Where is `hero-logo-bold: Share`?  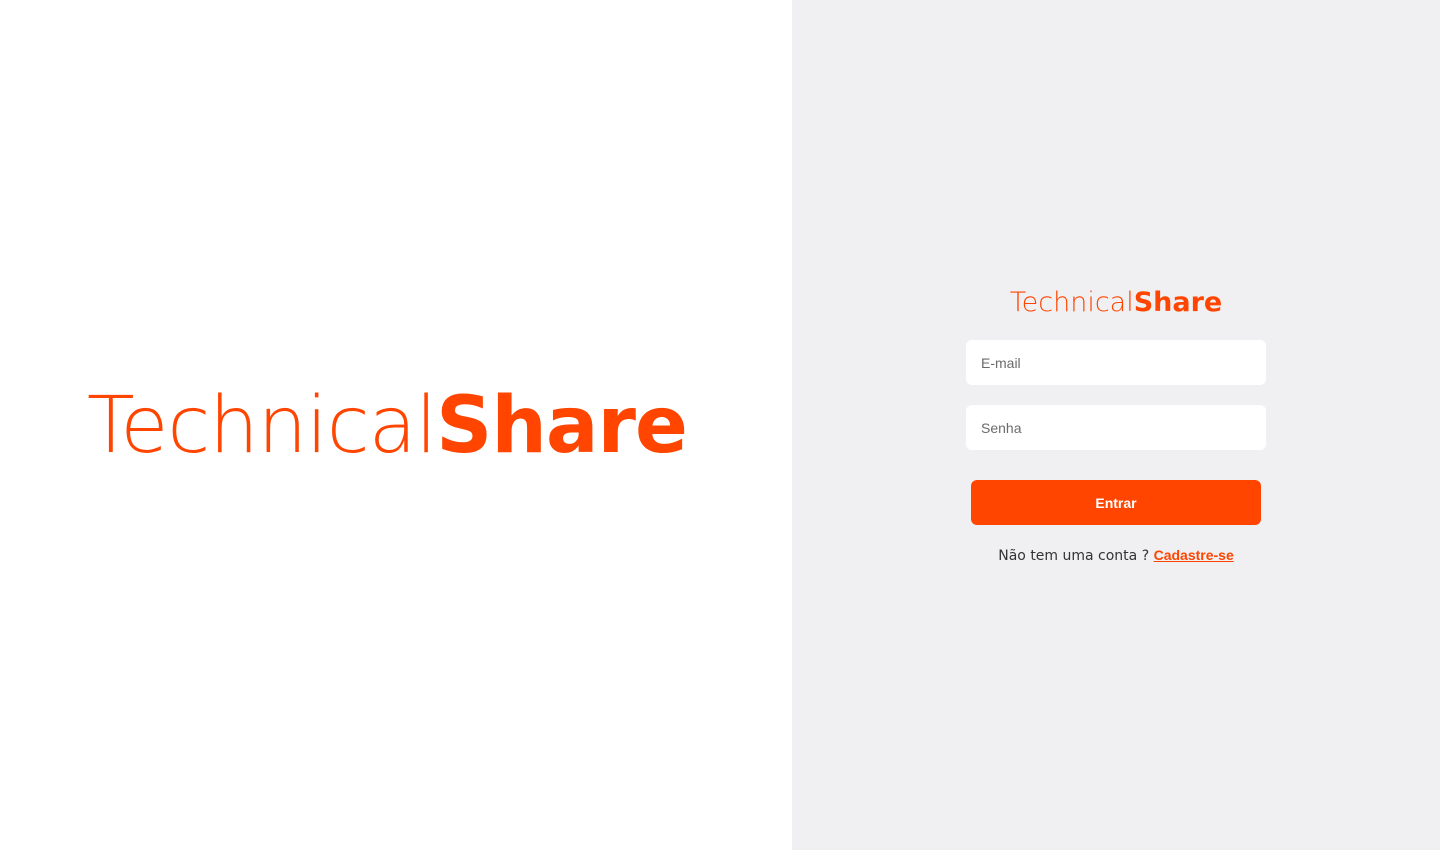 hero-logo-bold: Share is located at coordinates (562, 426).